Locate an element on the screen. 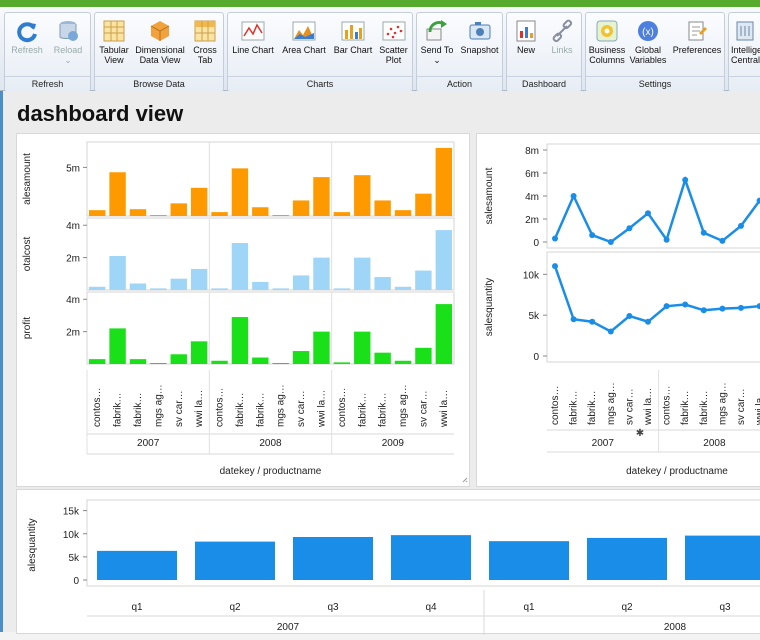 The width and height of the screenshot is (760, 640). y-axis-label: otalcost is located at coordinates (27, 254).